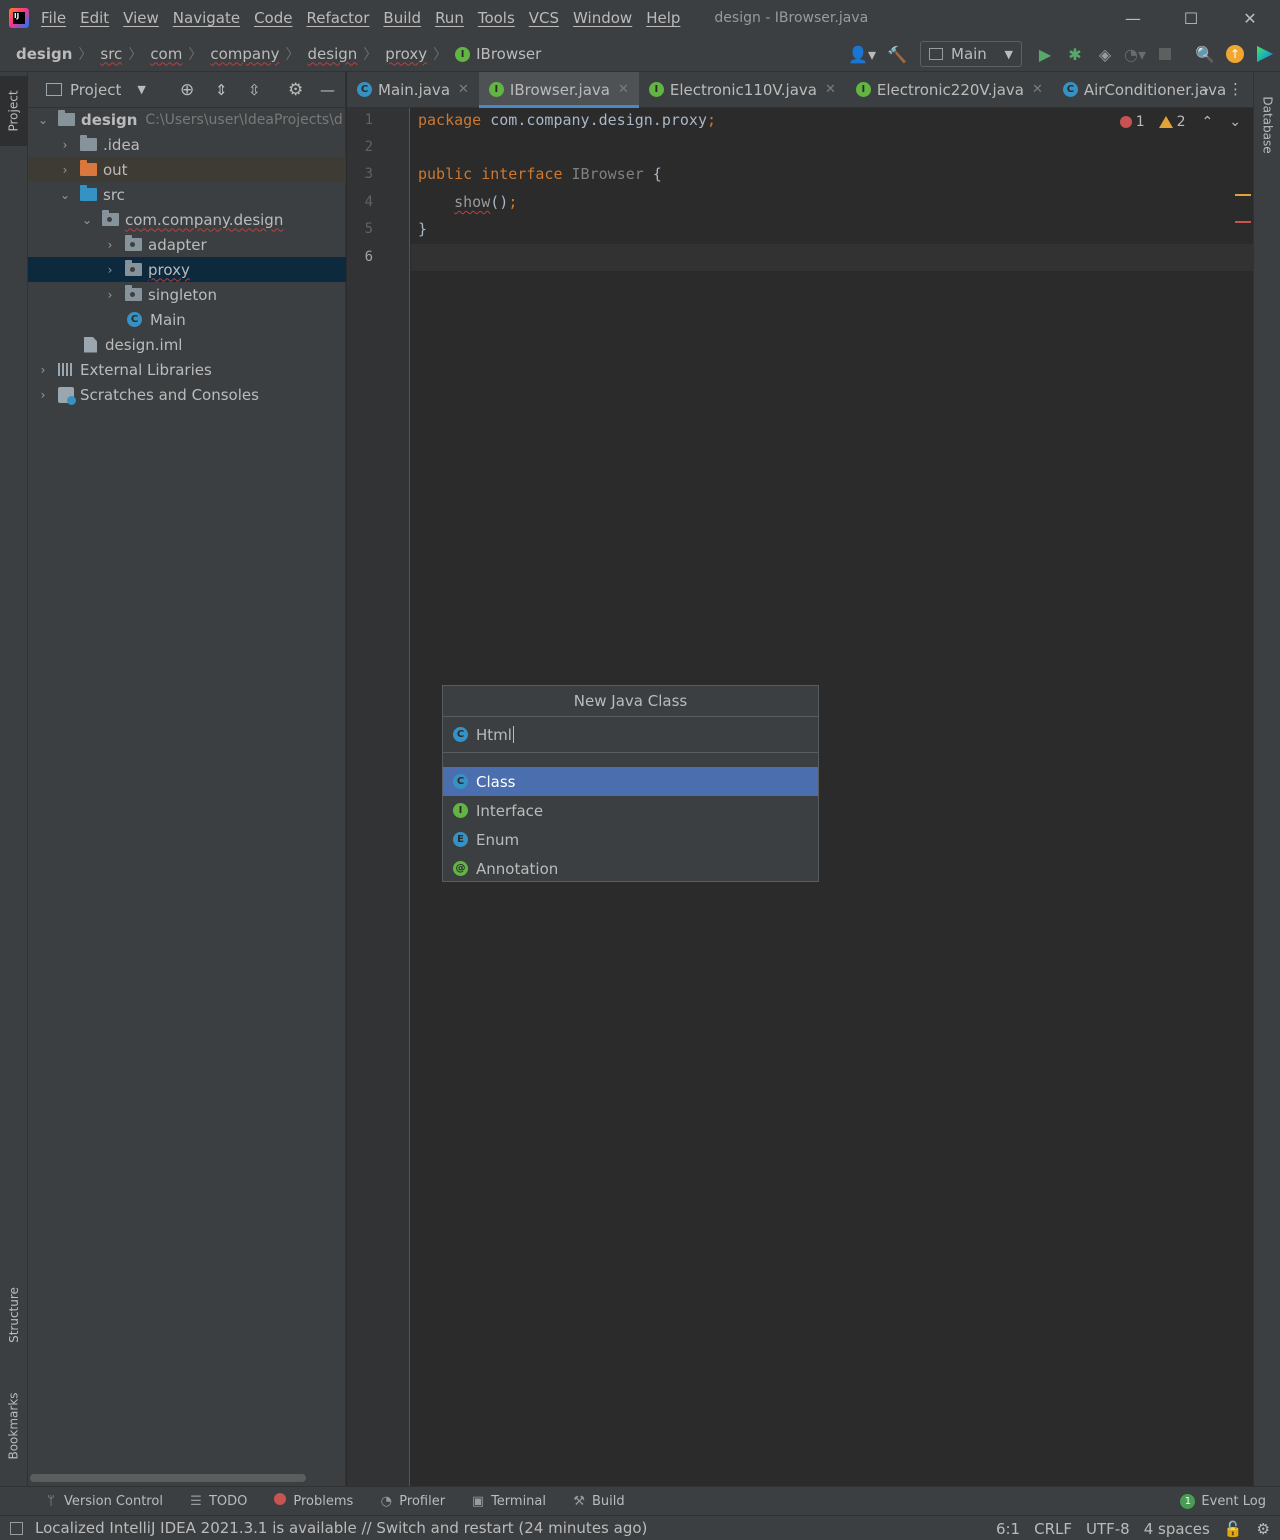 This screenshot has width=1280, height=1540. Describe the element at coordinates (1243, 195) in the screenshot. I see `warning-stripe-marker` at that location.